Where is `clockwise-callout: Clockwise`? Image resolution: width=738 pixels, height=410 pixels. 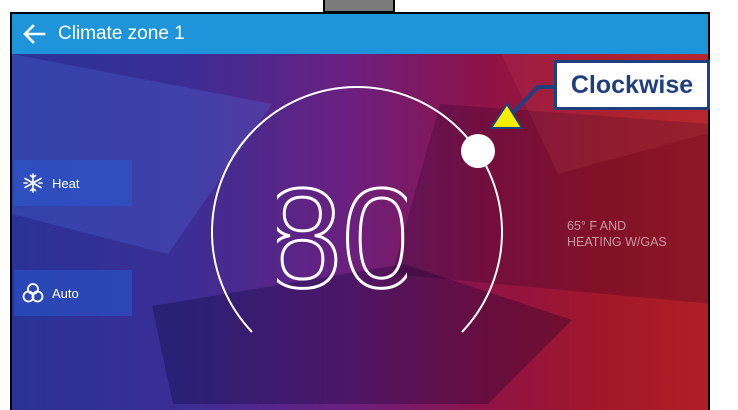 clockwise-callout: Clockwise is located at coordinates (632, 85).